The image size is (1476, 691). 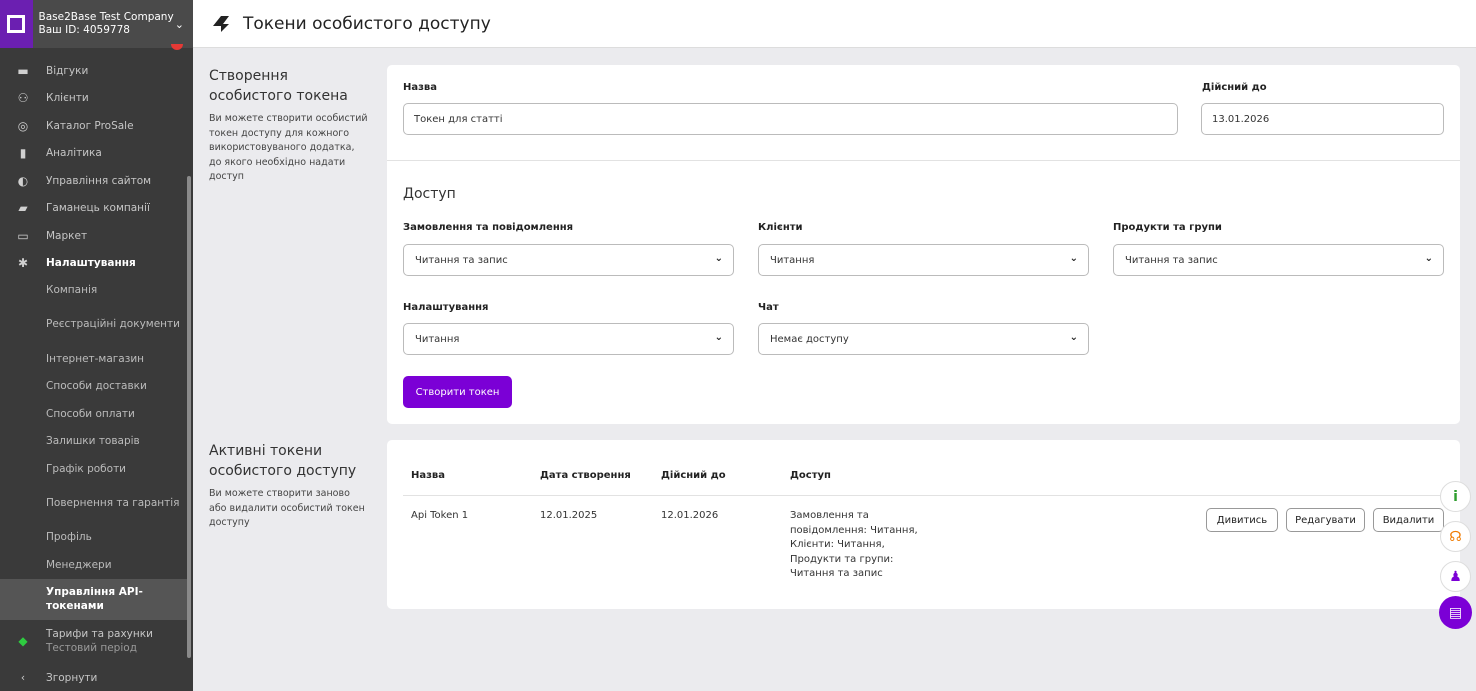 I want to click on company-name: Base2Base Test Company, so click(x=106, y=17).